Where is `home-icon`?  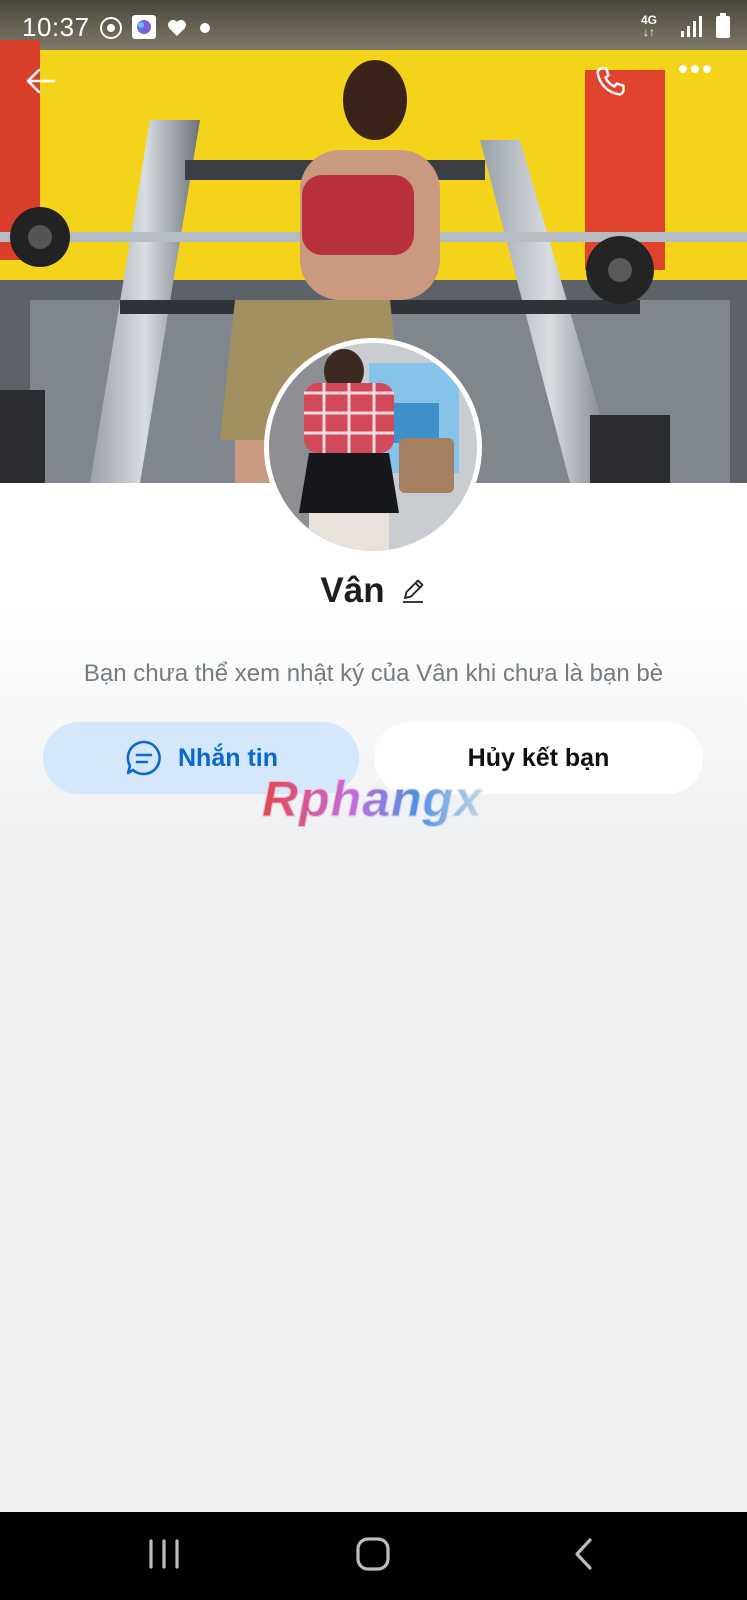 home-icon is located at coordinates (373, 1556).